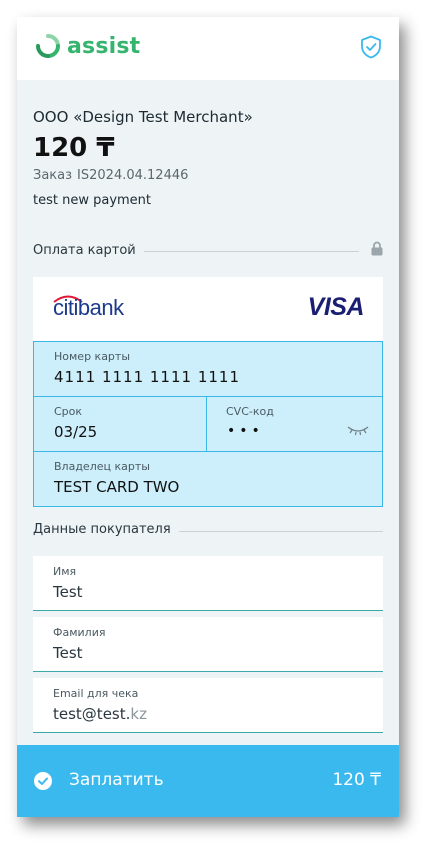 This screenshot has width=447, height=865. I want to click on first-name-input: Test, so click(68, 592).